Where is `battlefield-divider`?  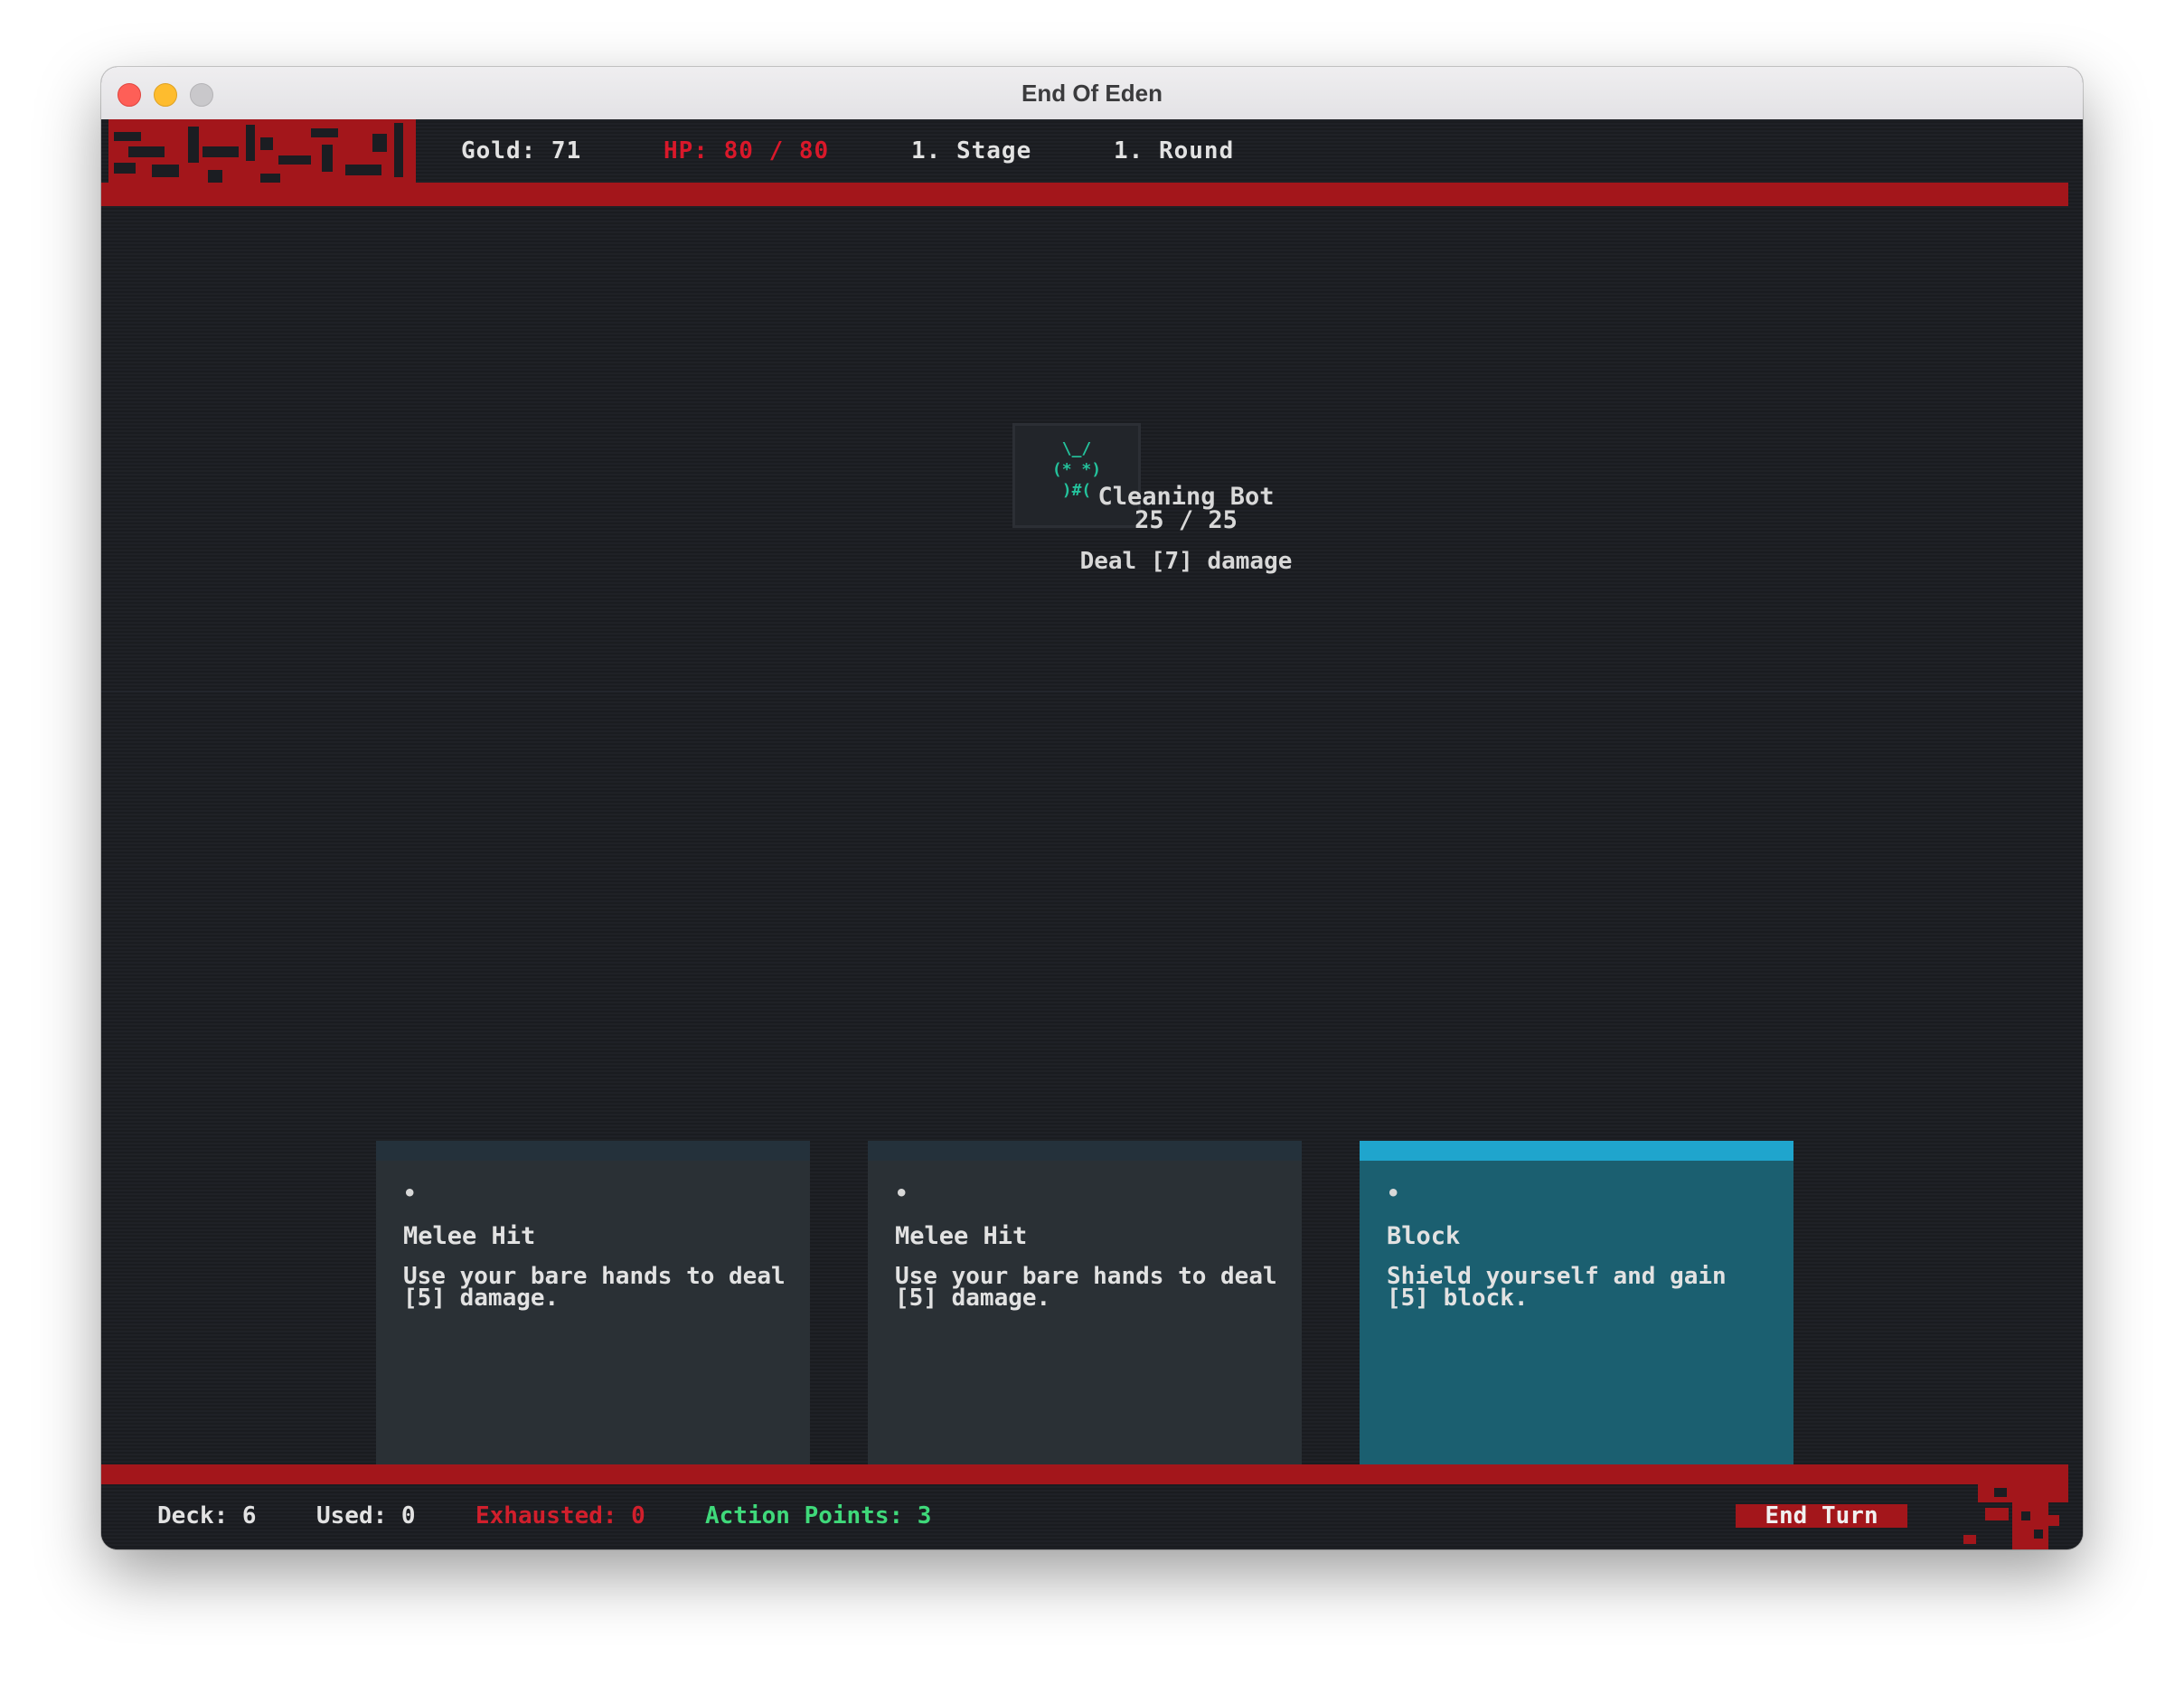
battlefield-divider is located at coordinates (1092, 691).